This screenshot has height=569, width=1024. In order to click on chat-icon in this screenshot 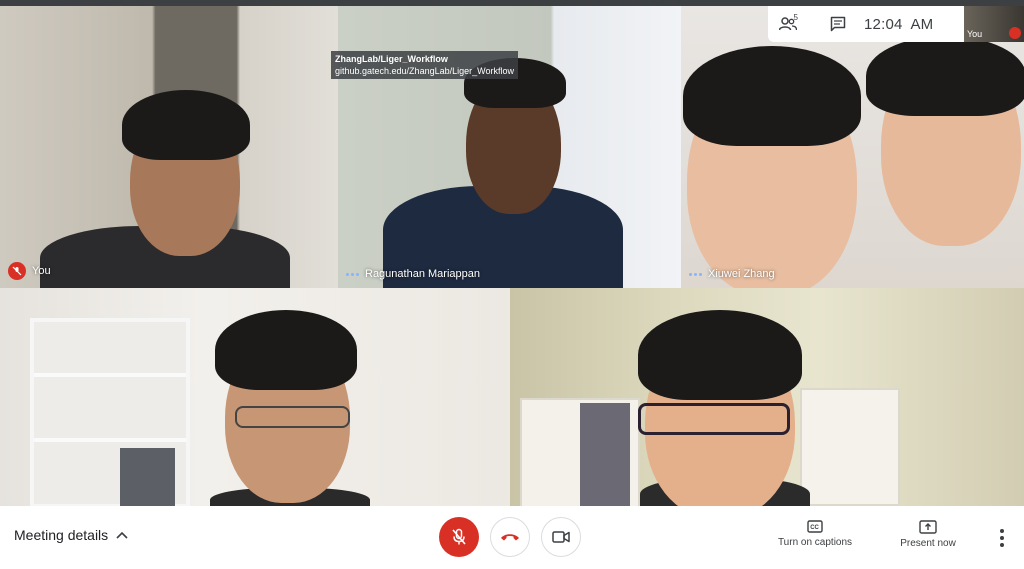, I will do `click(838, 24)`.